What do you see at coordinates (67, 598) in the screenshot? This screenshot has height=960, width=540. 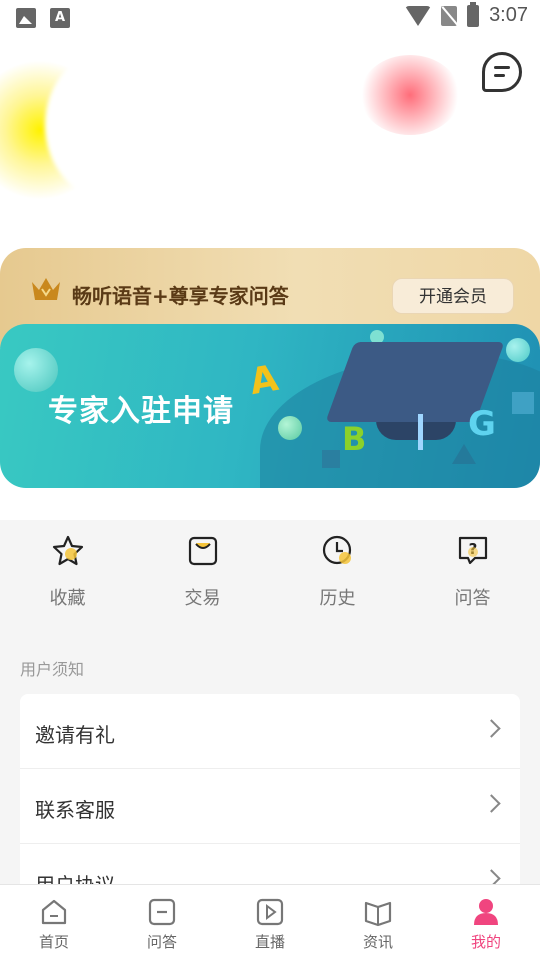 I see `quick-item-label: 收藏` at bounding box center [67, 598].